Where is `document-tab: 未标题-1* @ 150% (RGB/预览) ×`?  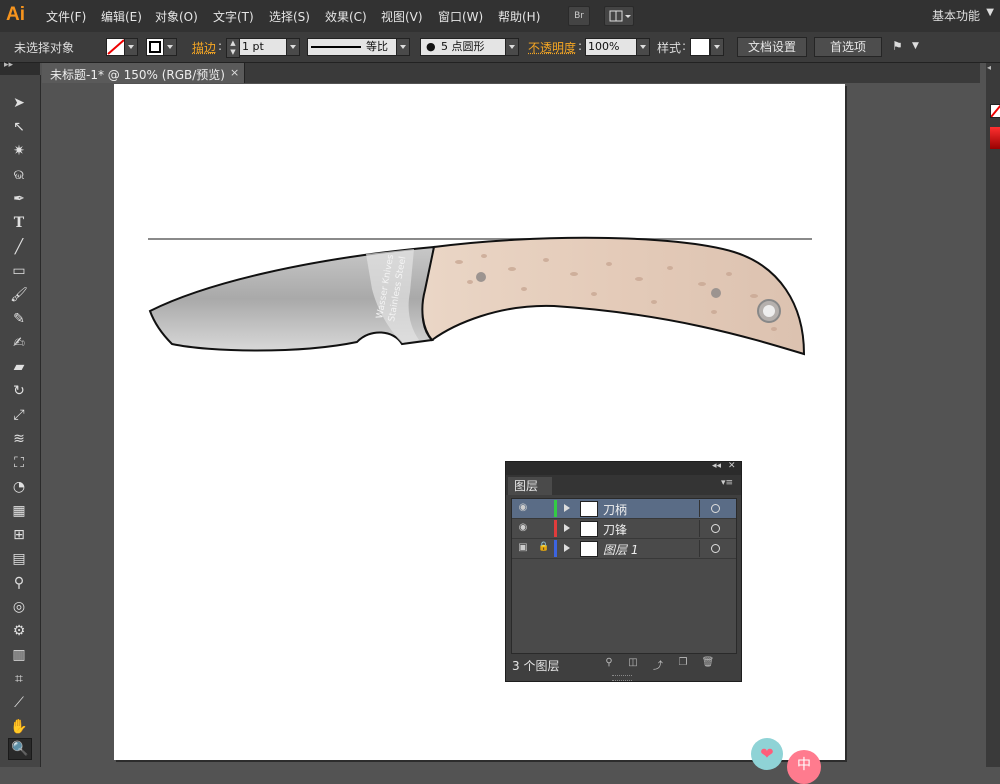 document-tab: 未标题-1* @ 150% (RGB/预览) × is located at coordinates (143, 73).